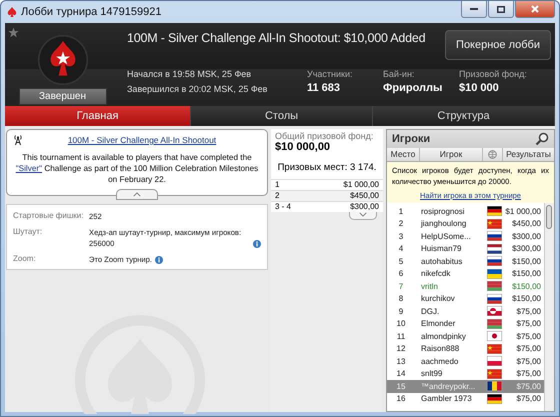 The image size is (560, 417). Describe the element at coordinates (465, 286) in the screenshot. I see `player-row: 7 vritln $150,00` at that location.